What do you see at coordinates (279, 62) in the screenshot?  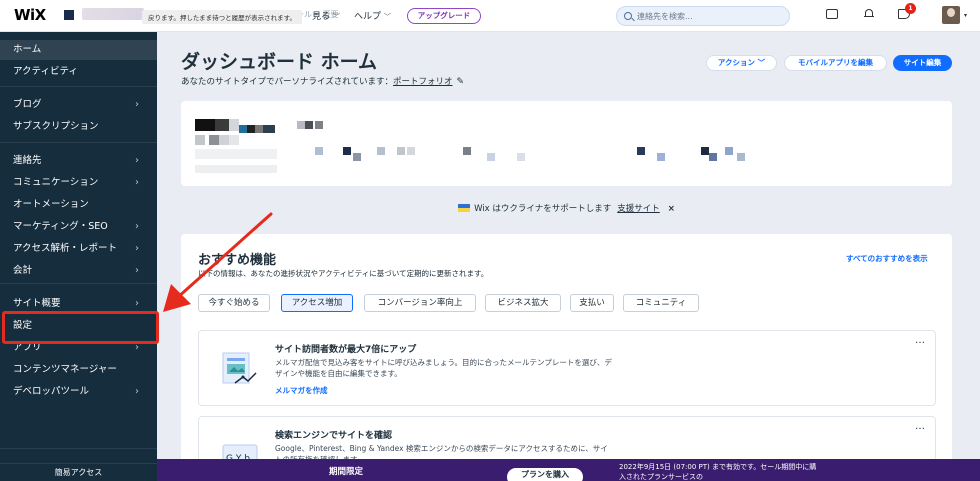 I see `page-title: ダッシュボード ホーム` at bounding box center [279, 62].